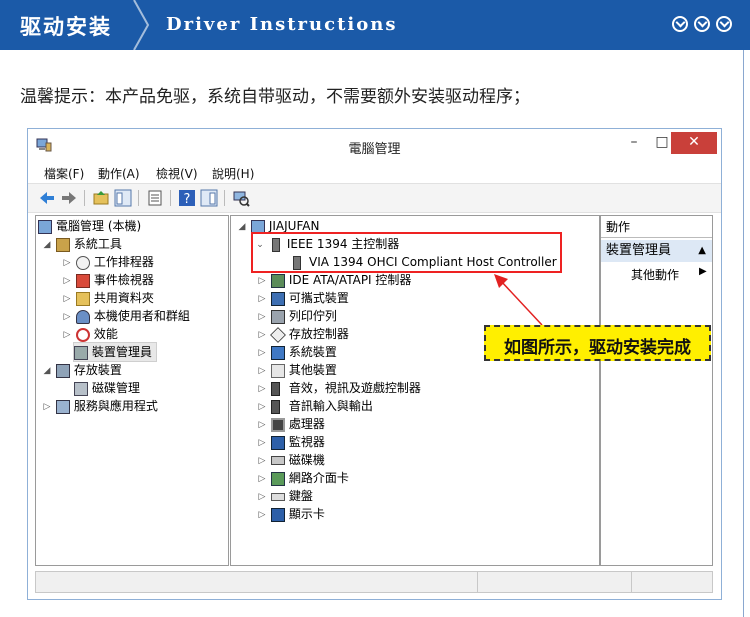 This screenshot has width=750, height=617. Describe the element at coordinates (45, 226) in the screenshot. I see `computer-management-icon` at that location.